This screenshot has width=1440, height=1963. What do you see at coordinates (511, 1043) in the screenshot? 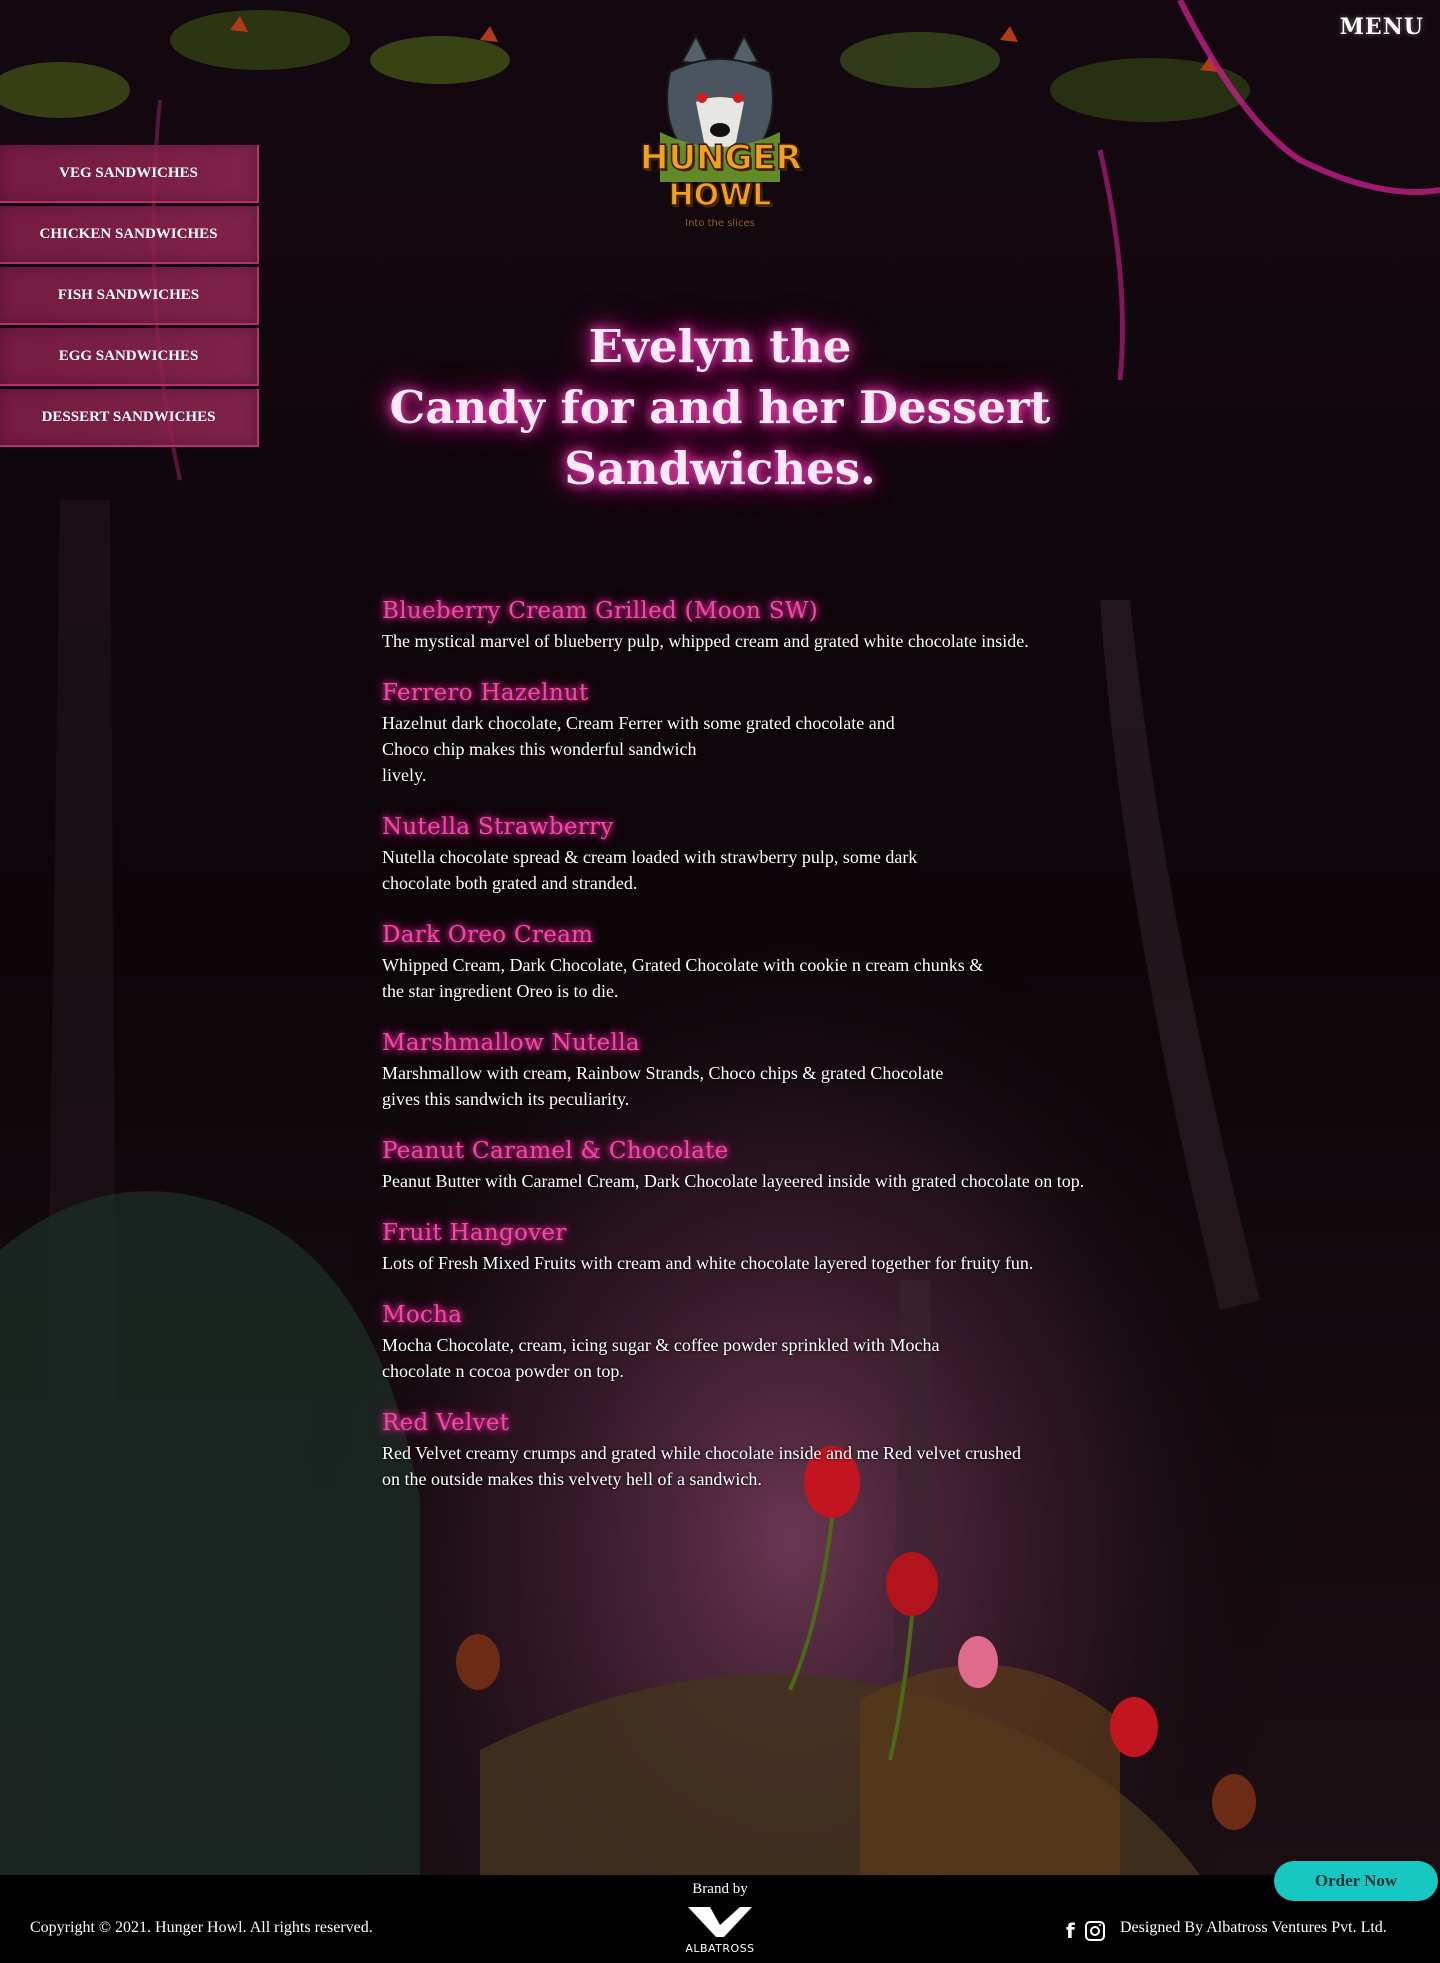
I see `menu-item-name: Marshmallow Nutella` at bounding box center [511, 1043].